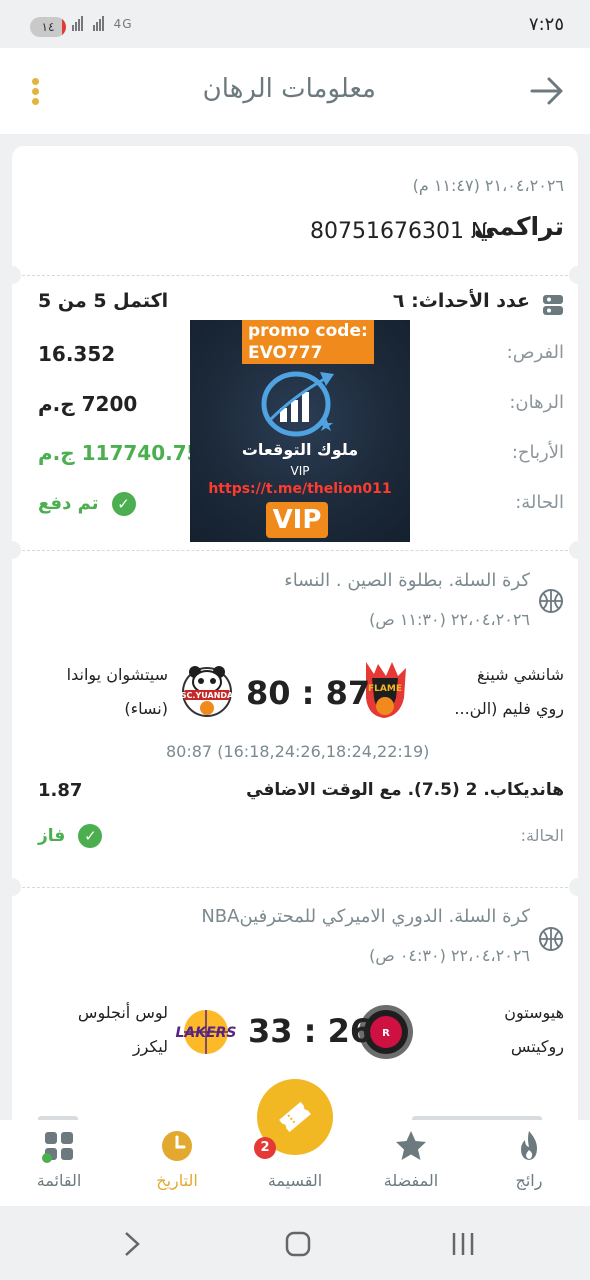 This screenshot has height=1280, width=590. I want to click on signal-icon: 4G, so click(102, 23).